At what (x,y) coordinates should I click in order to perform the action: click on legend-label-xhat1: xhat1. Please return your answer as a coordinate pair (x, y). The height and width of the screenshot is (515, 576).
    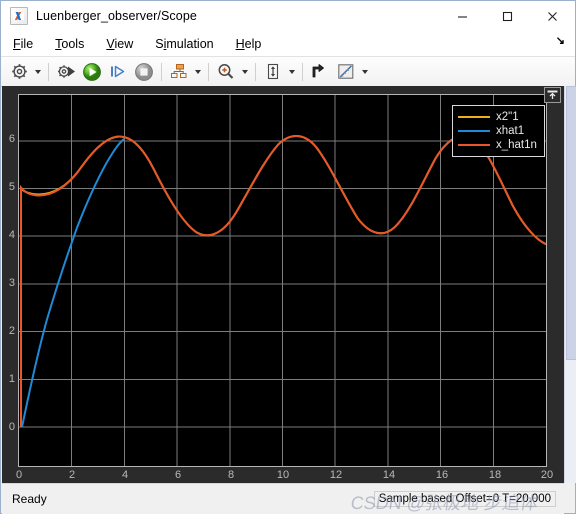
    Looking at the image, I should click on (510, 131).